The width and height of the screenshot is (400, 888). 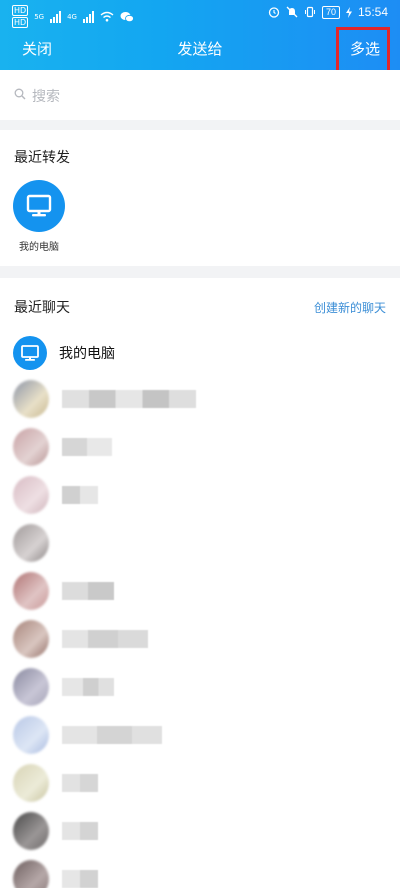 I want to click on chat-item-my-computer: 我的电脑, so click(x=200, y=352).